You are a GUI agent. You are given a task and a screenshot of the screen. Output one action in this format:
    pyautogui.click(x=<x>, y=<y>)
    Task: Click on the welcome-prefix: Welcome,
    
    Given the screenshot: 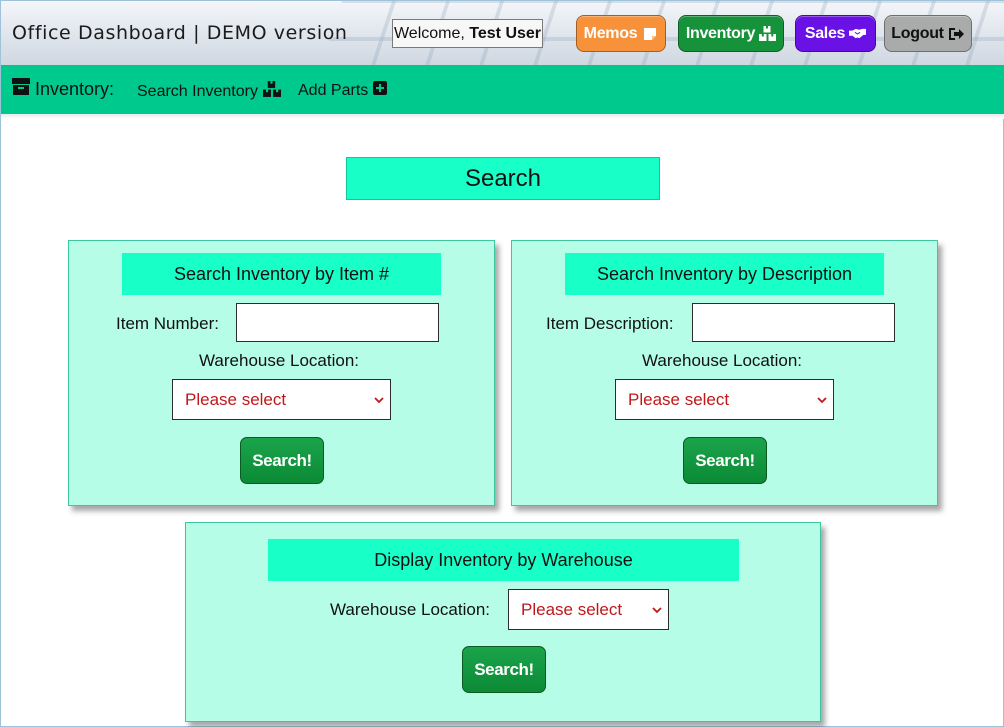 What is the action you would take?
    pyautogui.click(x=429, y=33)
    